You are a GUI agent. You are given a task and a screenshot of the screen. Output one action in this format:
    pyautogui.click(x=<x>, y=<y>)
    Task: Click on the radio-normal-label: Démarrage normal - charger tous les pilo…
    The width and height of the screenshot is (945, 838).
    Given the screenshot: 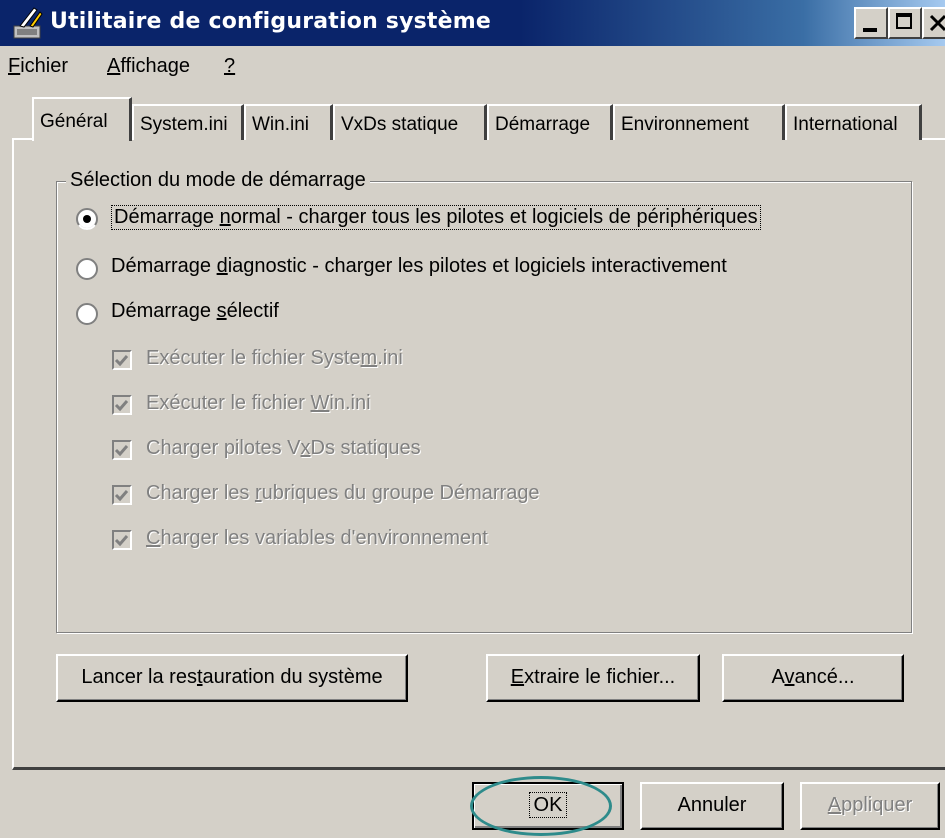 What is the action you would take?
    pyautogui.click(x=436, y=217)
    